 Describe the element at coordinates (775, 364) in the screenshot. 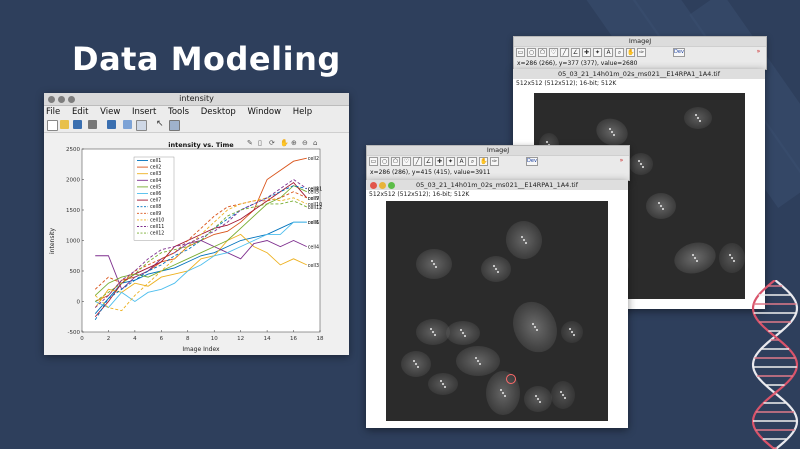

I see `dna-helix-decoration` at that location.